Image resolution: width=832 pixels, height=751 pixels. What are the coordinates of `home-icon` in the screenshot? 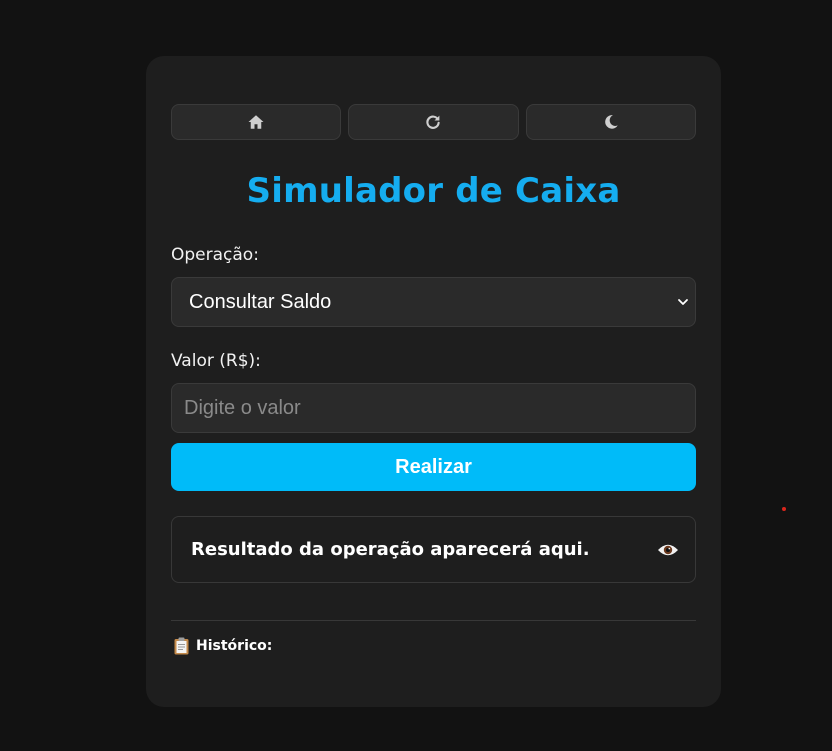 It's located at (256, 122).